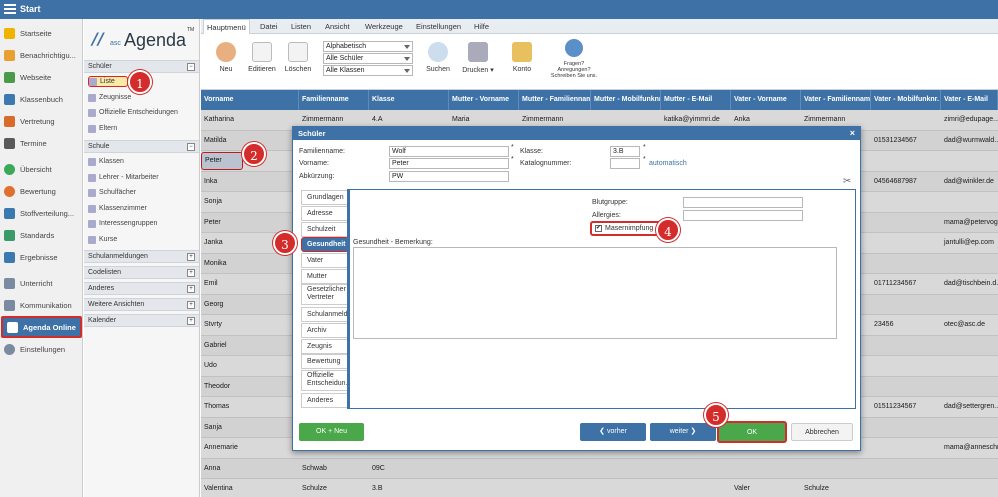 This screenshot has width=998, height=497. I want to click on student-filter-select: Alle Schüler, so click(368, 58).